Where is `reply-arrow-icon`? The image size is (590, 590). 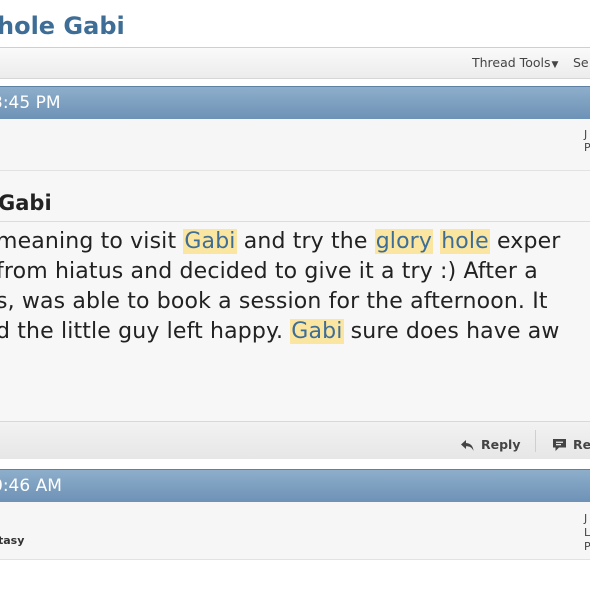
reply-arrow-icon is located at coordinates (467, 445).